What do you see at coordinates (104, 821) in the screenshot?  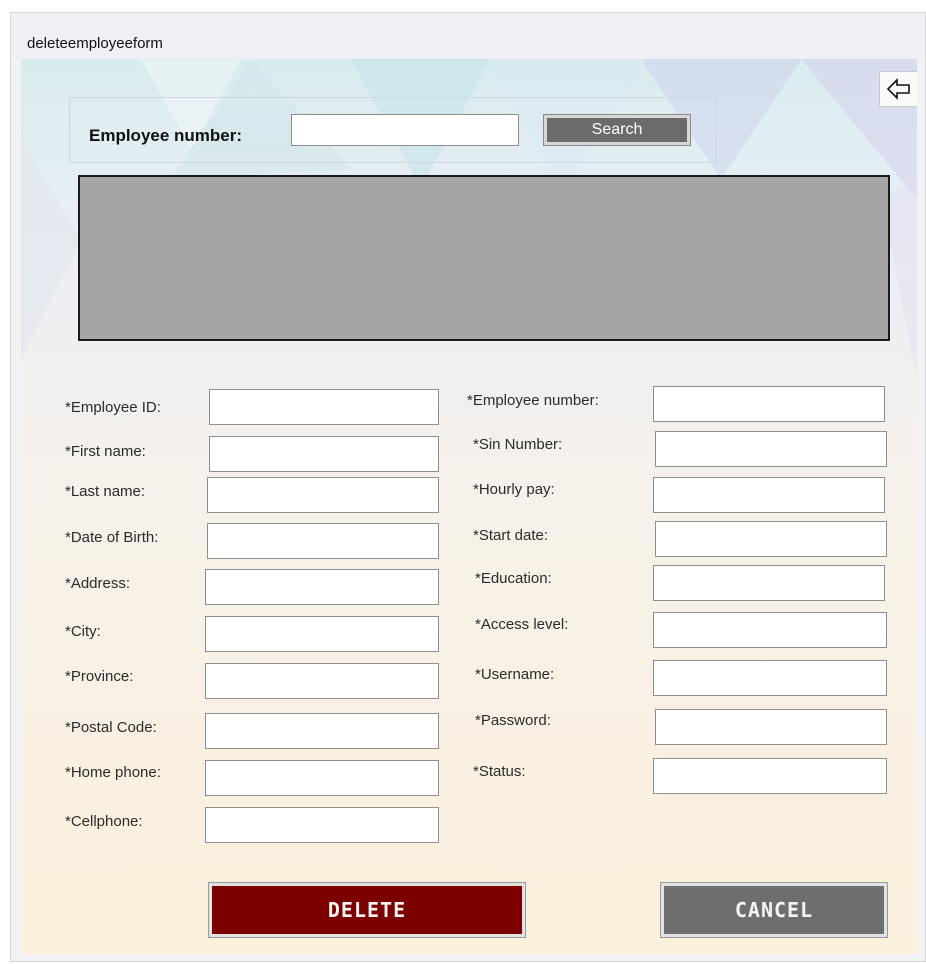 I see `cellphone-label: *Cellphone:` at bounding box center [104, 821].